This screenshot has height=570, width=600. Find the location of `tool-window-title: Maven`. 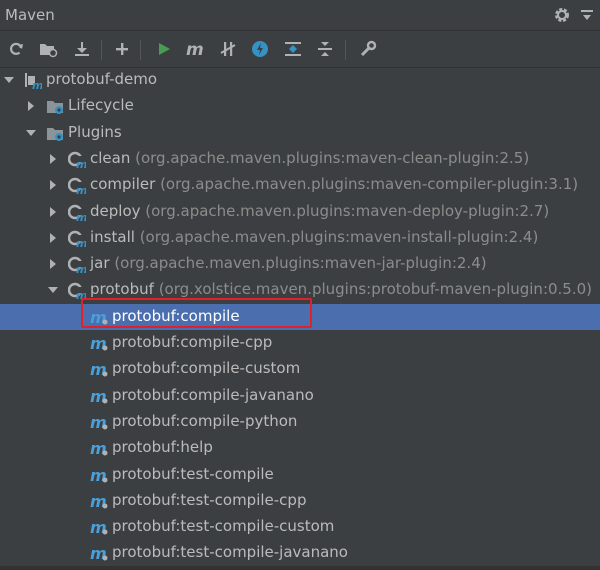

tool-window-title: Maven is located at coordinates (30, 15).